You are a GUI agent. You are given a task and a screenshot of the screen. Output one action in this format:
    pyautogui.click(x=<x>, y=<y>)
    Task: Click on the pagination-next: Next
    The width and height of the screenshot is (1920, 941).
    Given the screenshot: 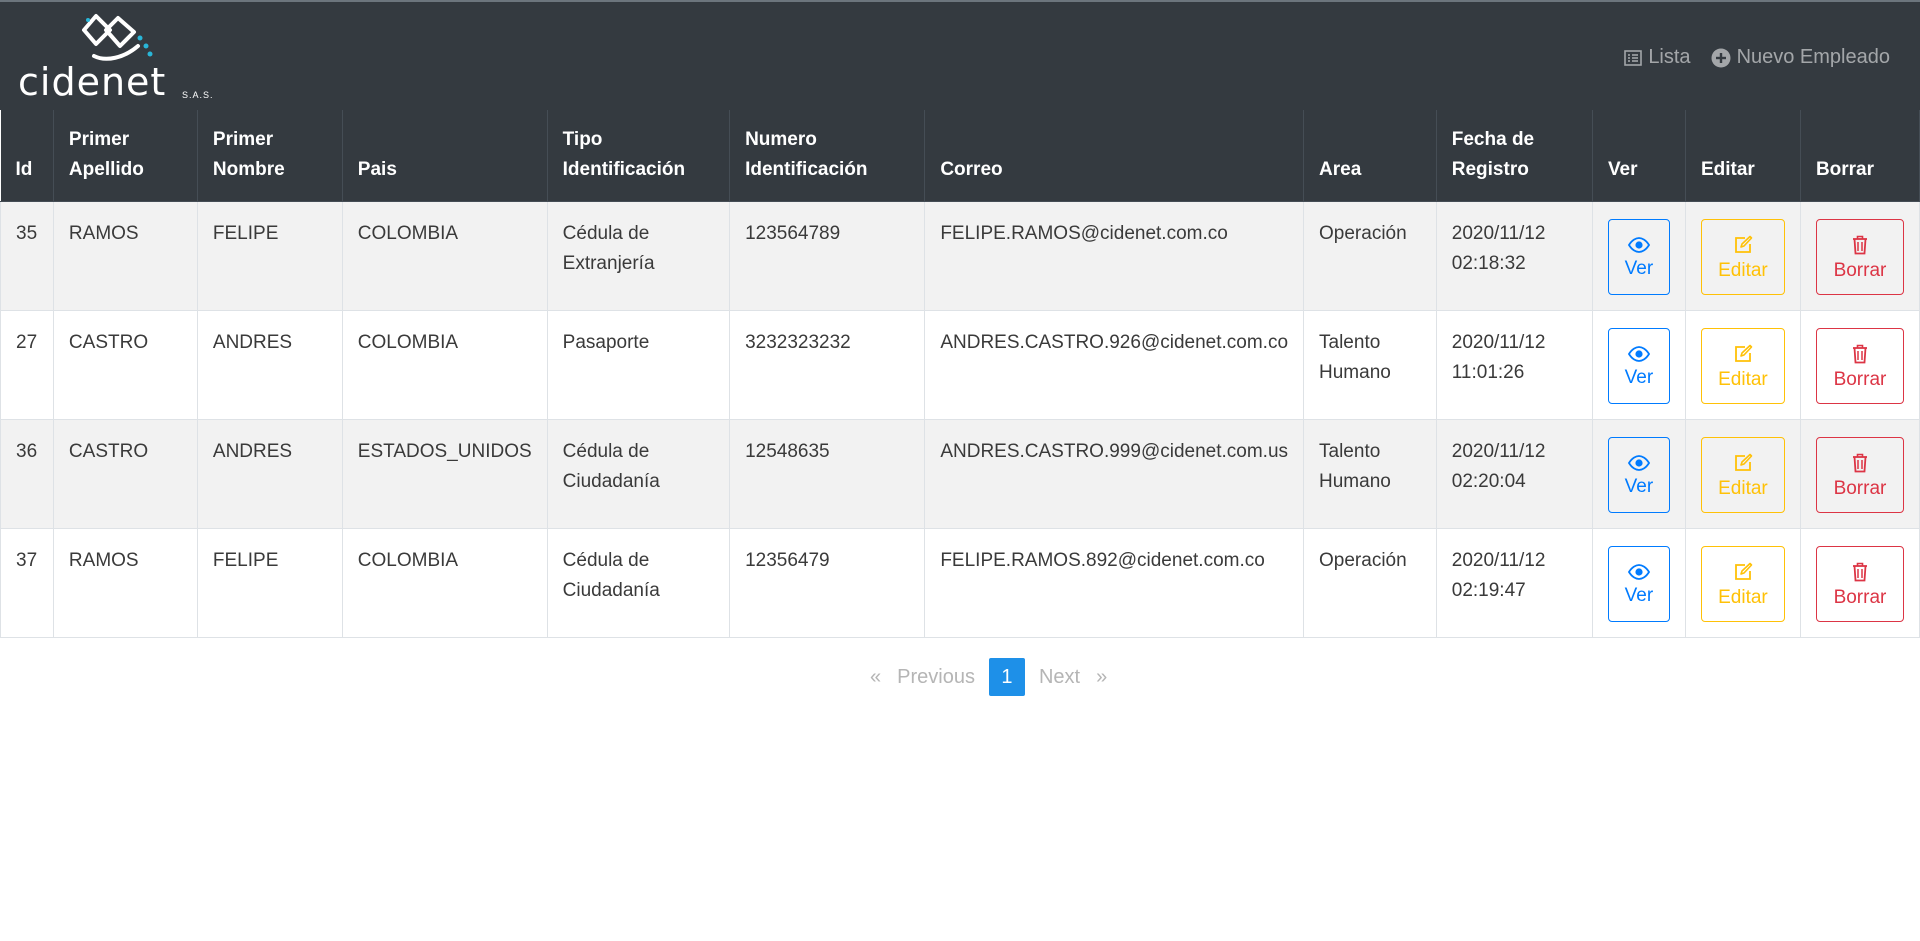 What is the action you would take?
    pyautogui.click(x=1059, y=677)
    